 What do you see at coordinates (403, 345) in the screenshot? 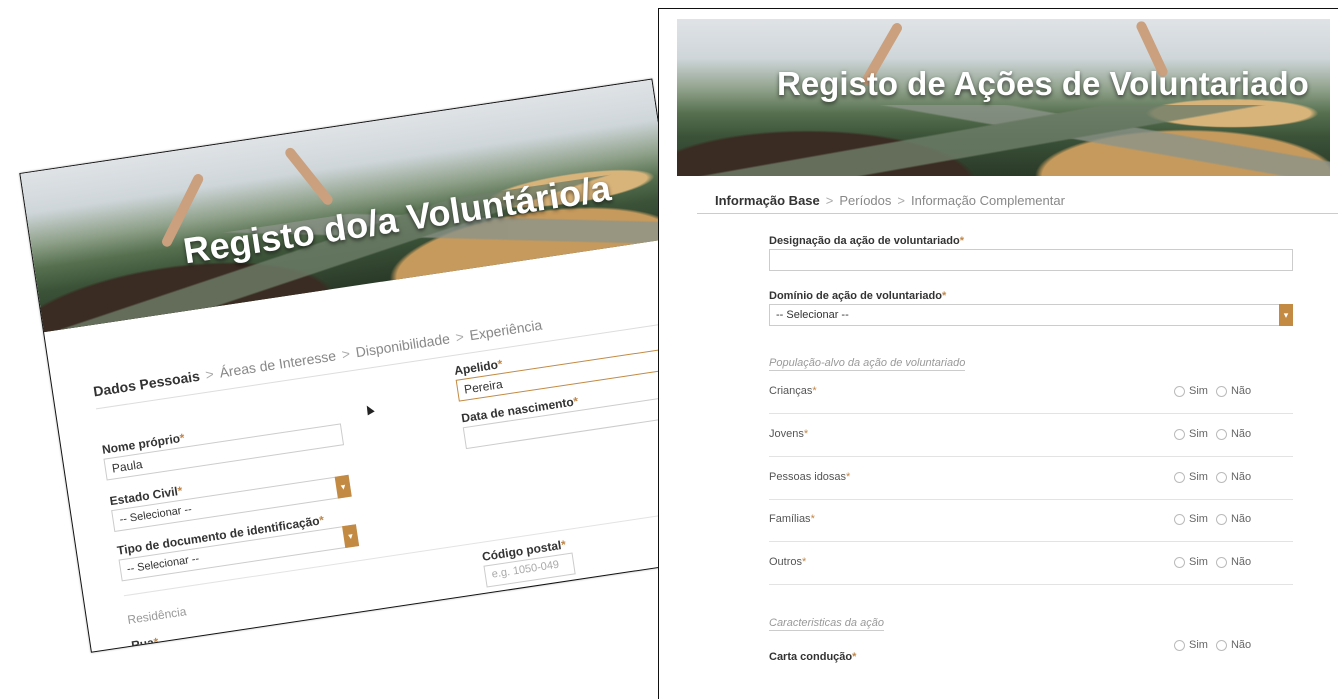
I see `crumb-disponibilidade: Disponibilidade` at bounding box center [403, 345].